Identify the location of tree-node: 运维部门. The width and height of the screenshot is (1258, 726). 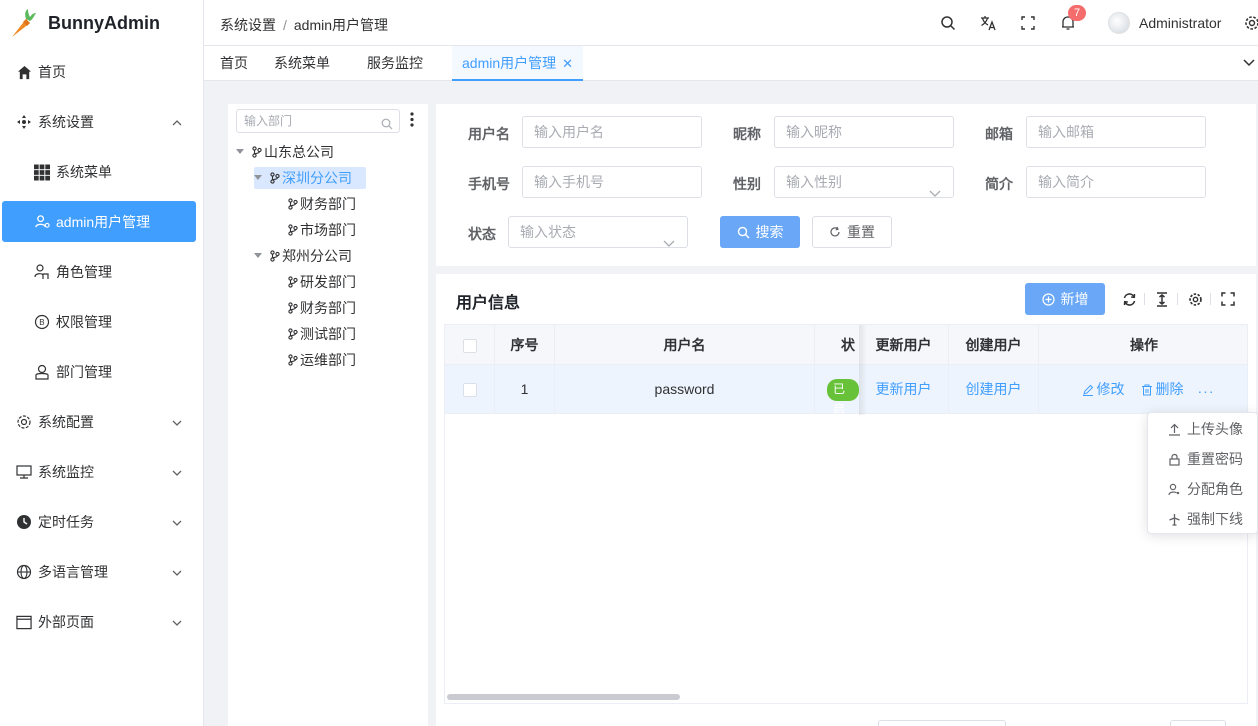
(322, 360).